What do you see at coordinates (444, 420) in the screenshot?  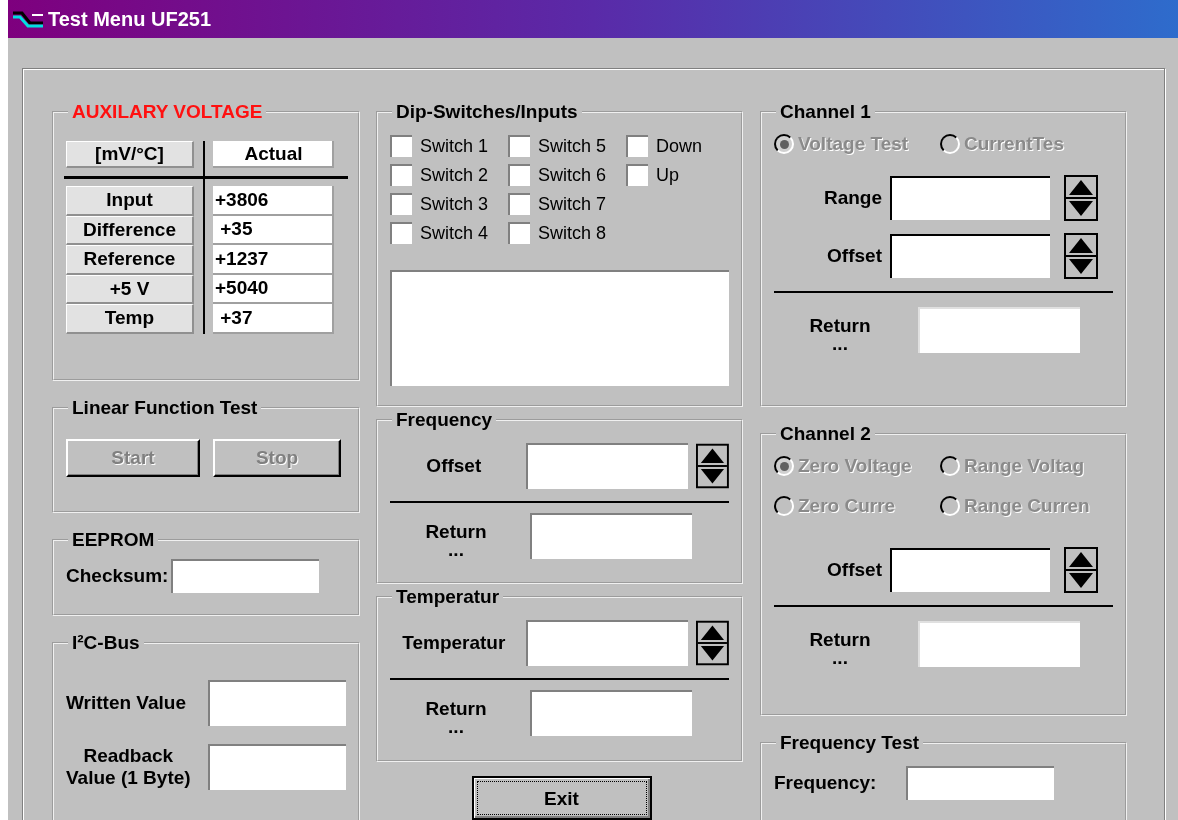 I see `group-title: Frequency` at bounding box center [444, 420].